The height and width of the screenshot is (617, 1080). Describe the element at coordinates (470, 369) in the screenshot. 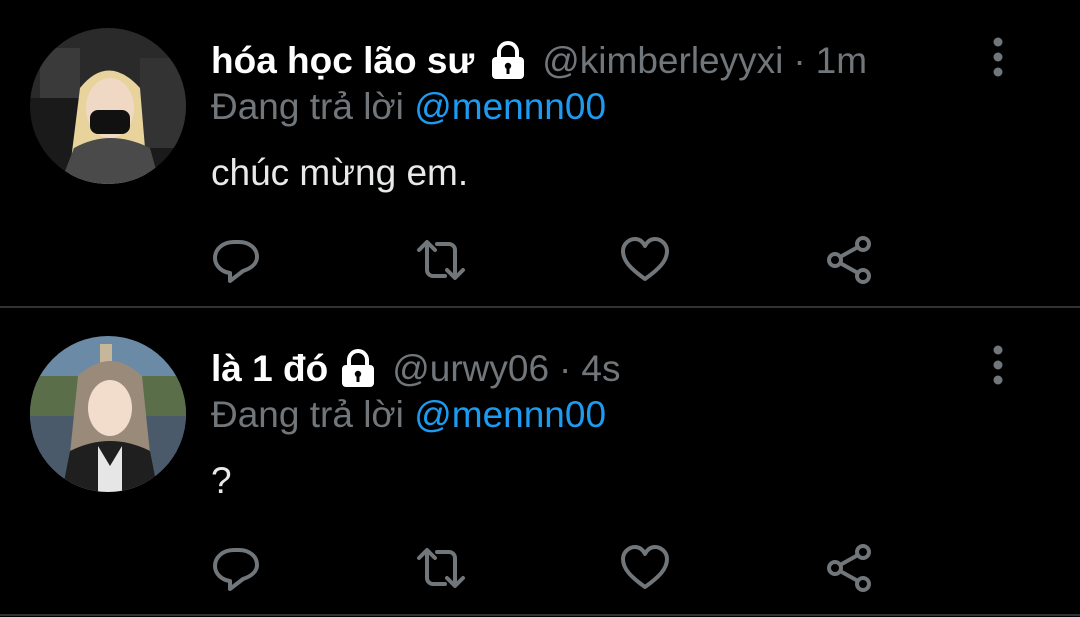

I see `user-handle: @urwy06` at that location.